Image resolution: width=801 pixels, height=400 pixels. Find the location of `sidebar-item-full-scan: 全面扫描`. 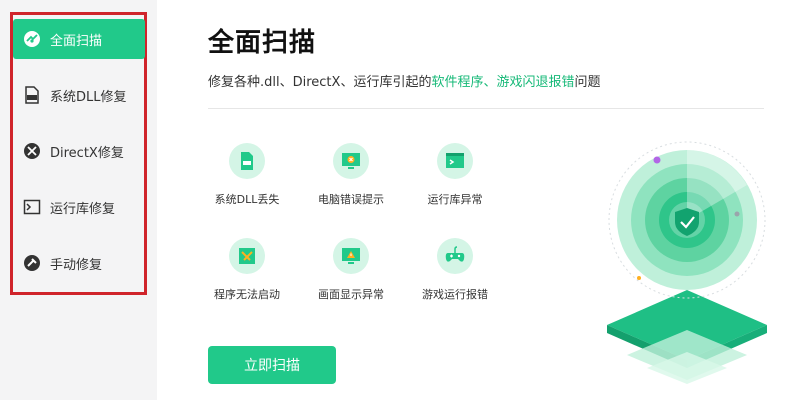

sidebar-item-full-scan: 全面扫描 is located at coordinates (79, 39).